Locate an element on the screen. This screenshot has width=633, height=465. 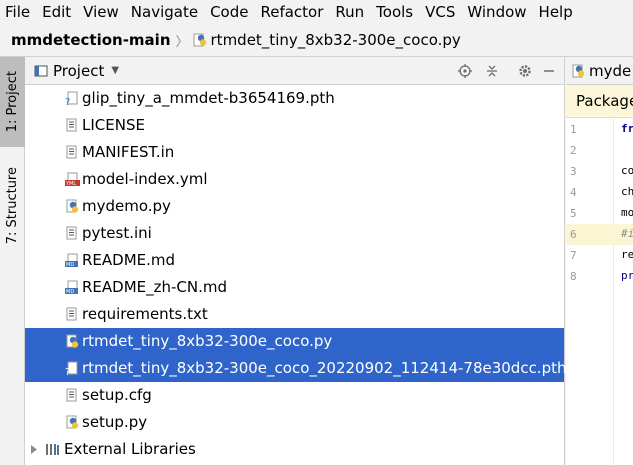
tree-item-file: MD README.md is located at coordinates (294, 260).